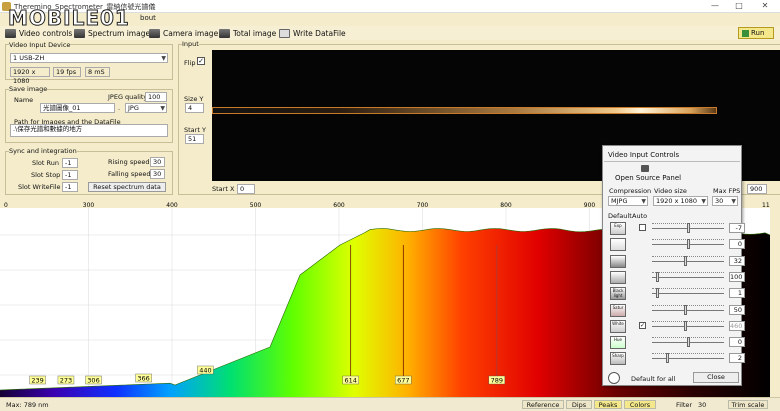  I want to click on rising-speed-input: 30, so click(157, 162).